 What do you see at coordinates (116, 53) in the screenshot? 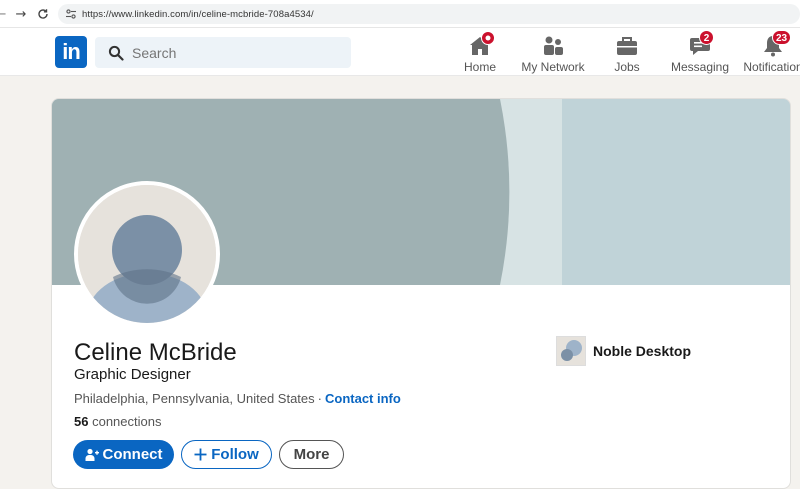
I see `search-icon` at bounding box center [116, 53].